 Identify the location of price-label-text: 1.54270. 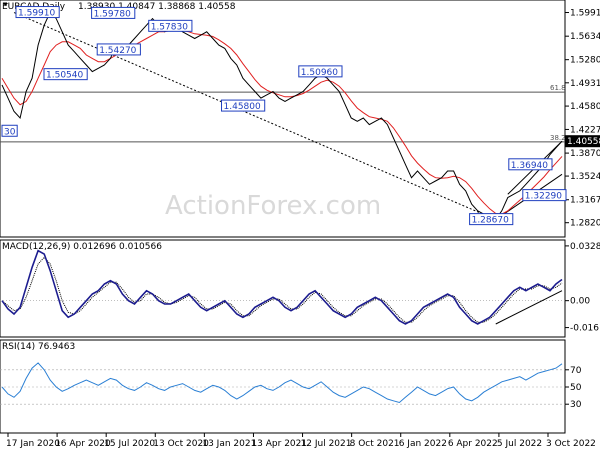
(117, 51).